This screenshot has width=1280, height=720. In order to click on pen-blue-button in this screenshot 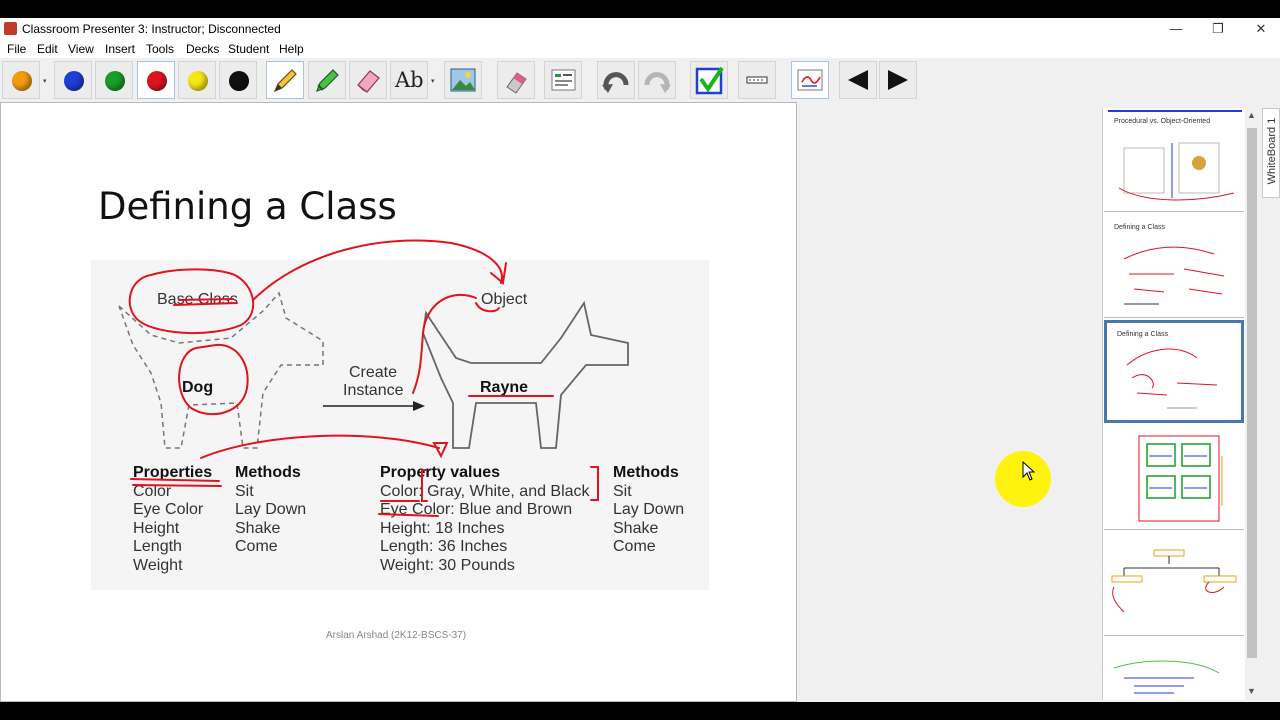, I will do `click(73, 80)`.